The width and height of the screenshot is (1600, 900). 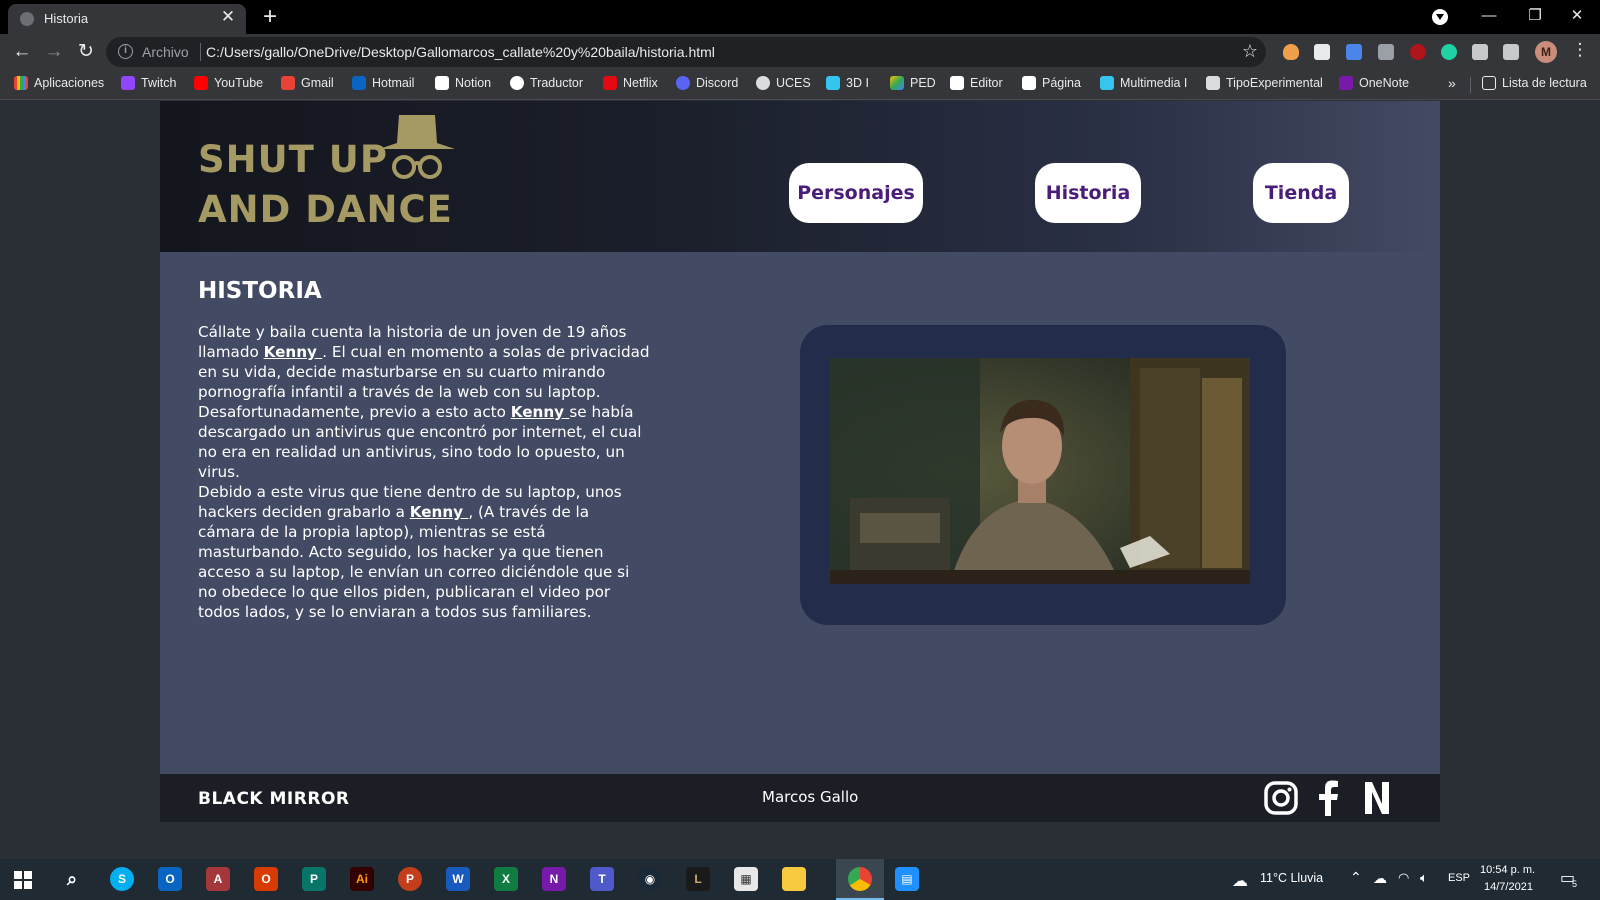 What do you see at coordinates (200, 52) in the screenshot?
I see `address-divider` at bounding box center [200, 52].